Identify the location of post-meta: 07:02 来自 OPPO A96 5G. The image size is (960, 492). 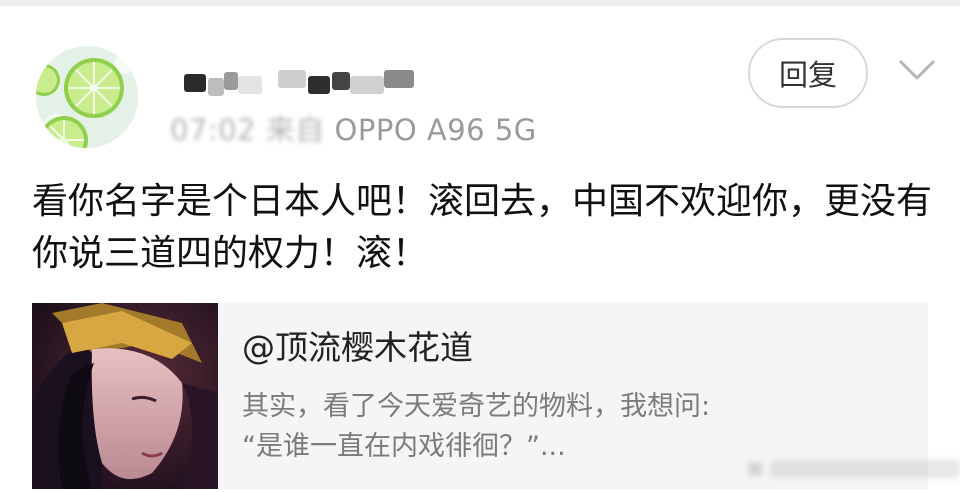
(353, 130).